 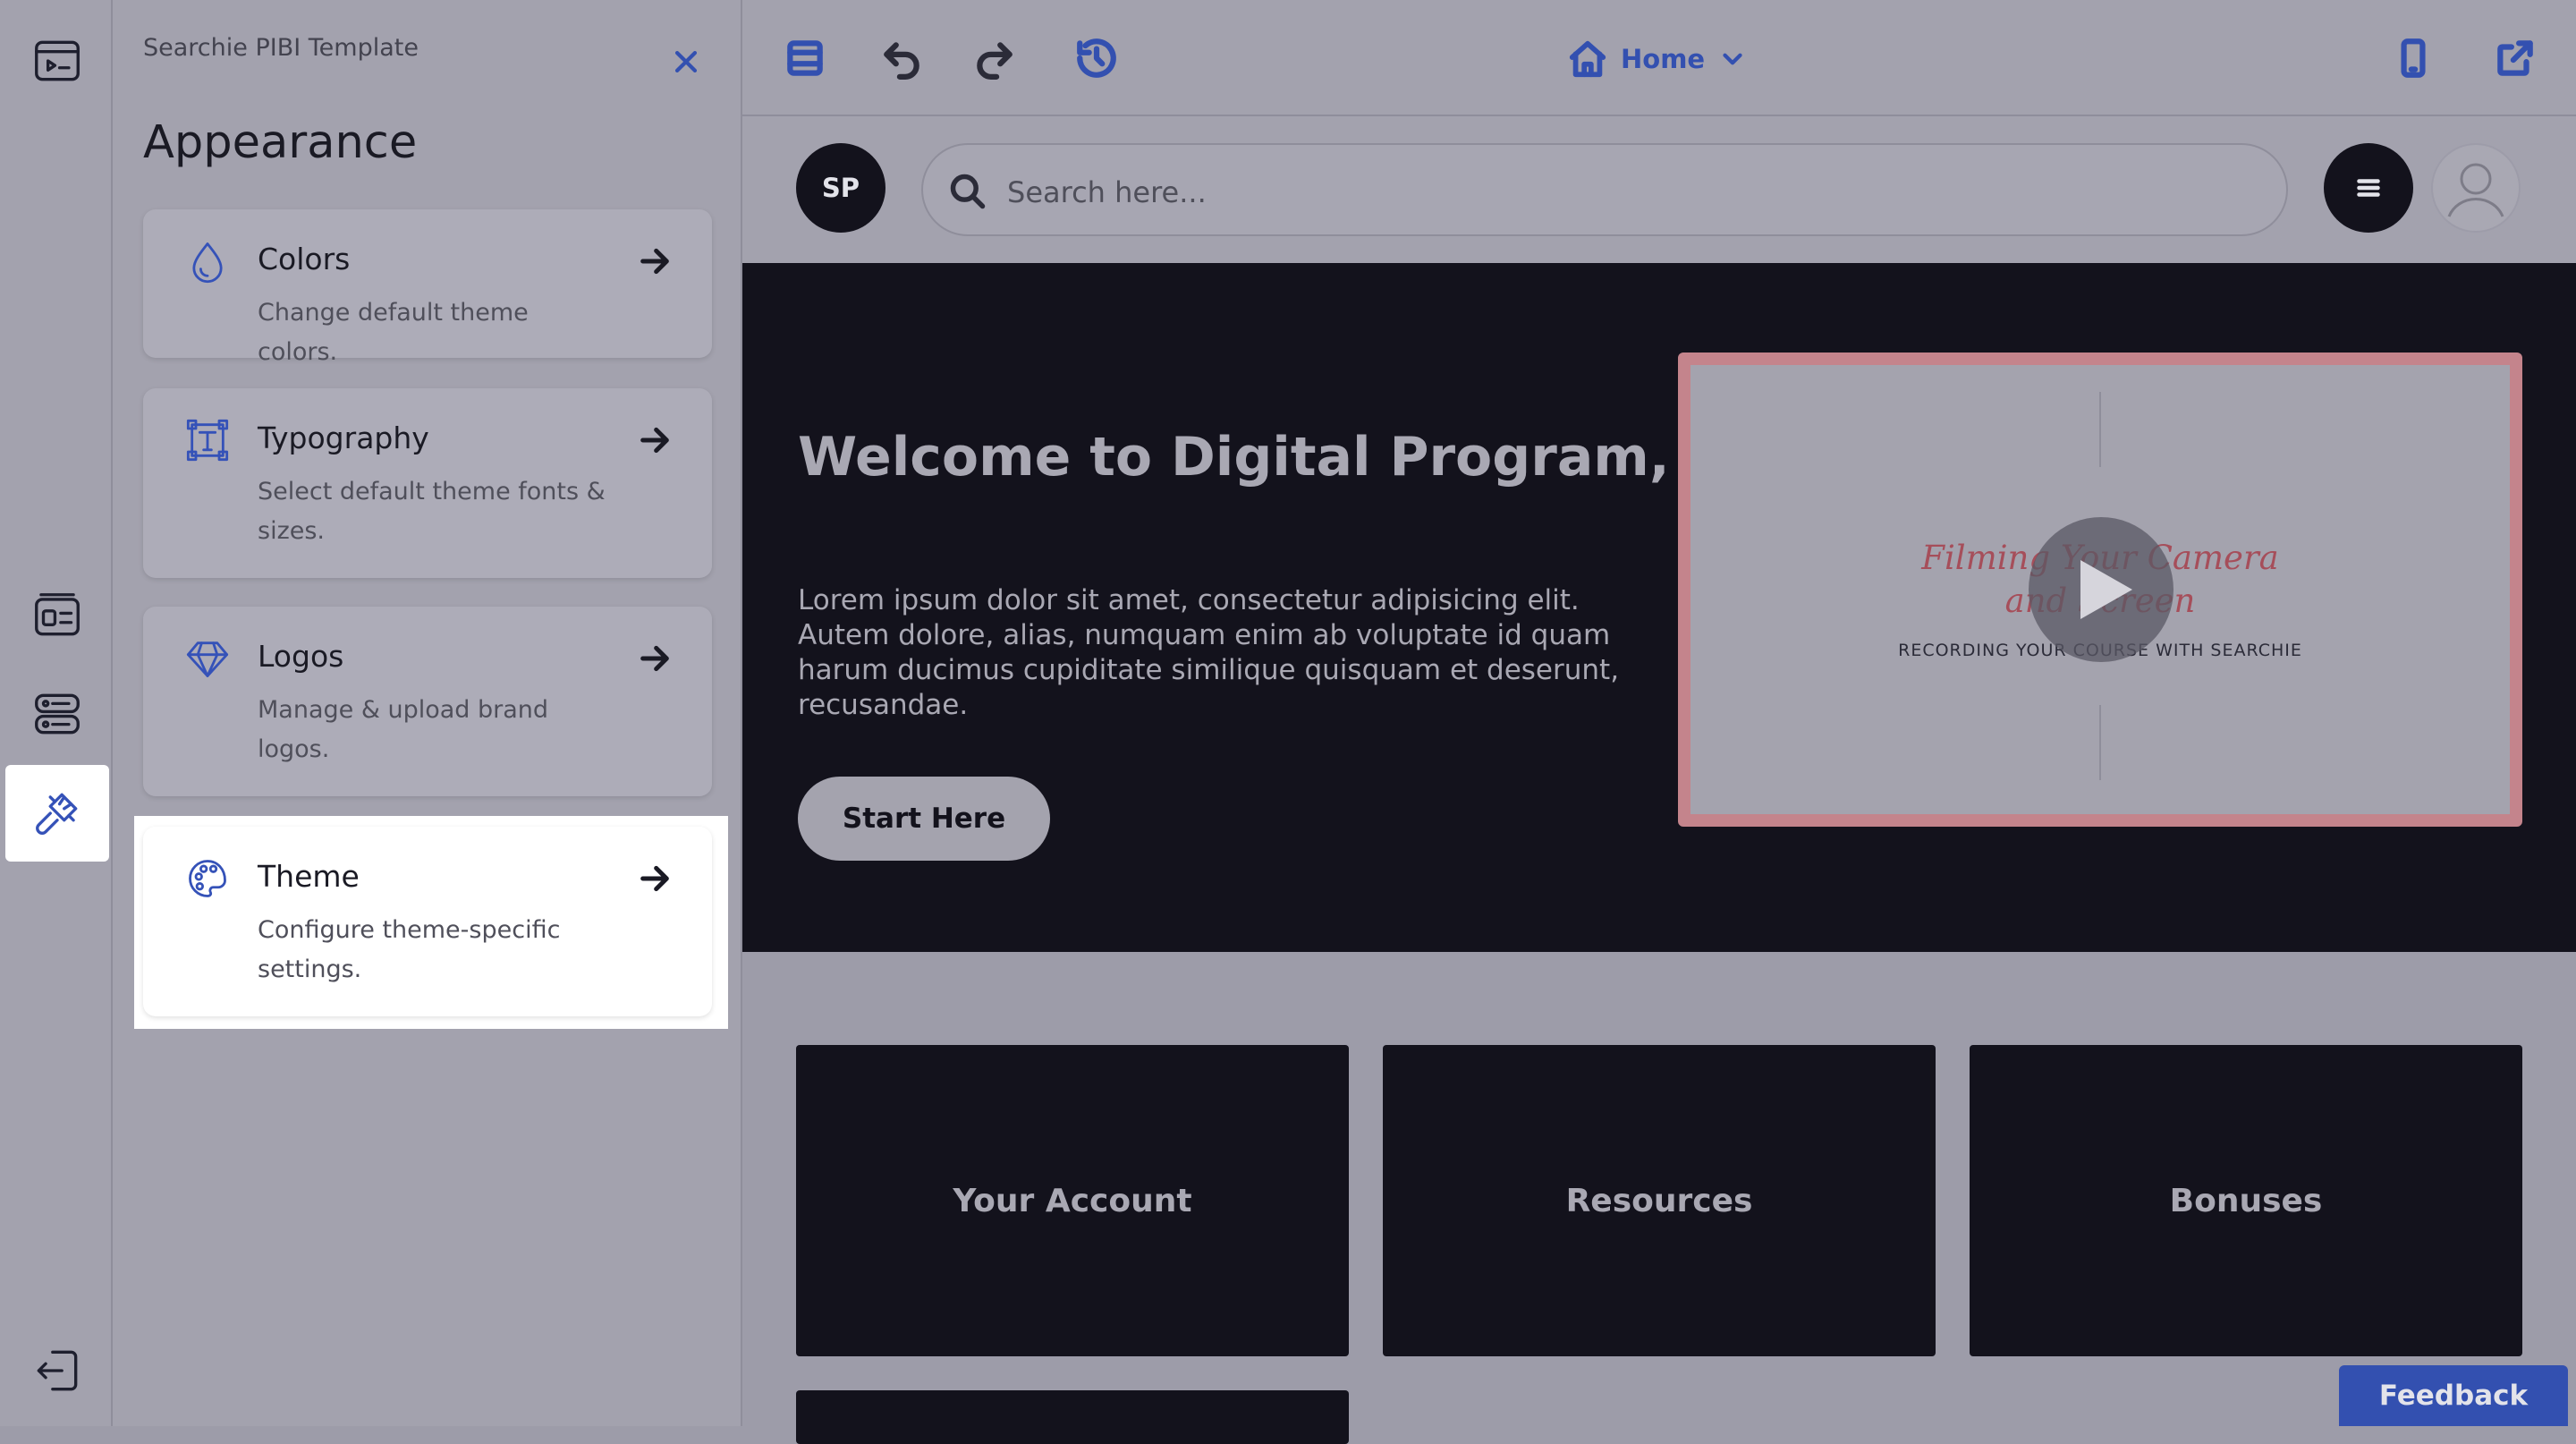 I want to click on start-here-button: Start Here, so click(x=924, y=819).